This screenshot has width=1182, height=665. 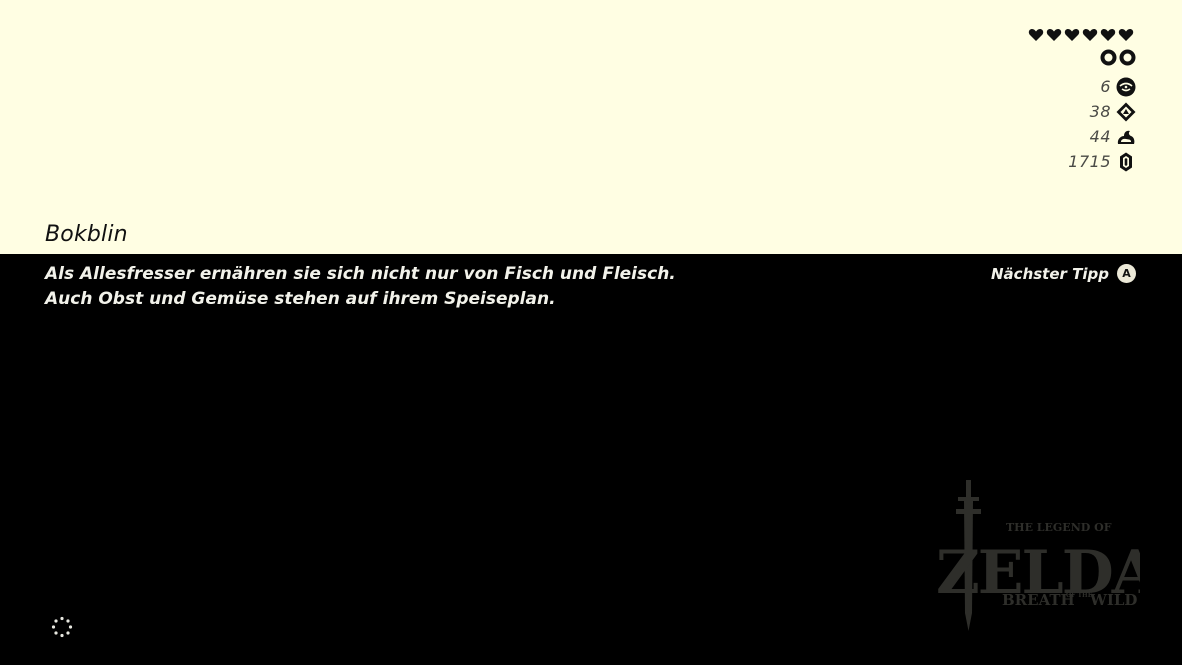 What do you see at coordinates (1126, 112) in the screenshot?
I see `spirit-orb-icon` at bounding box center [1126, 112].